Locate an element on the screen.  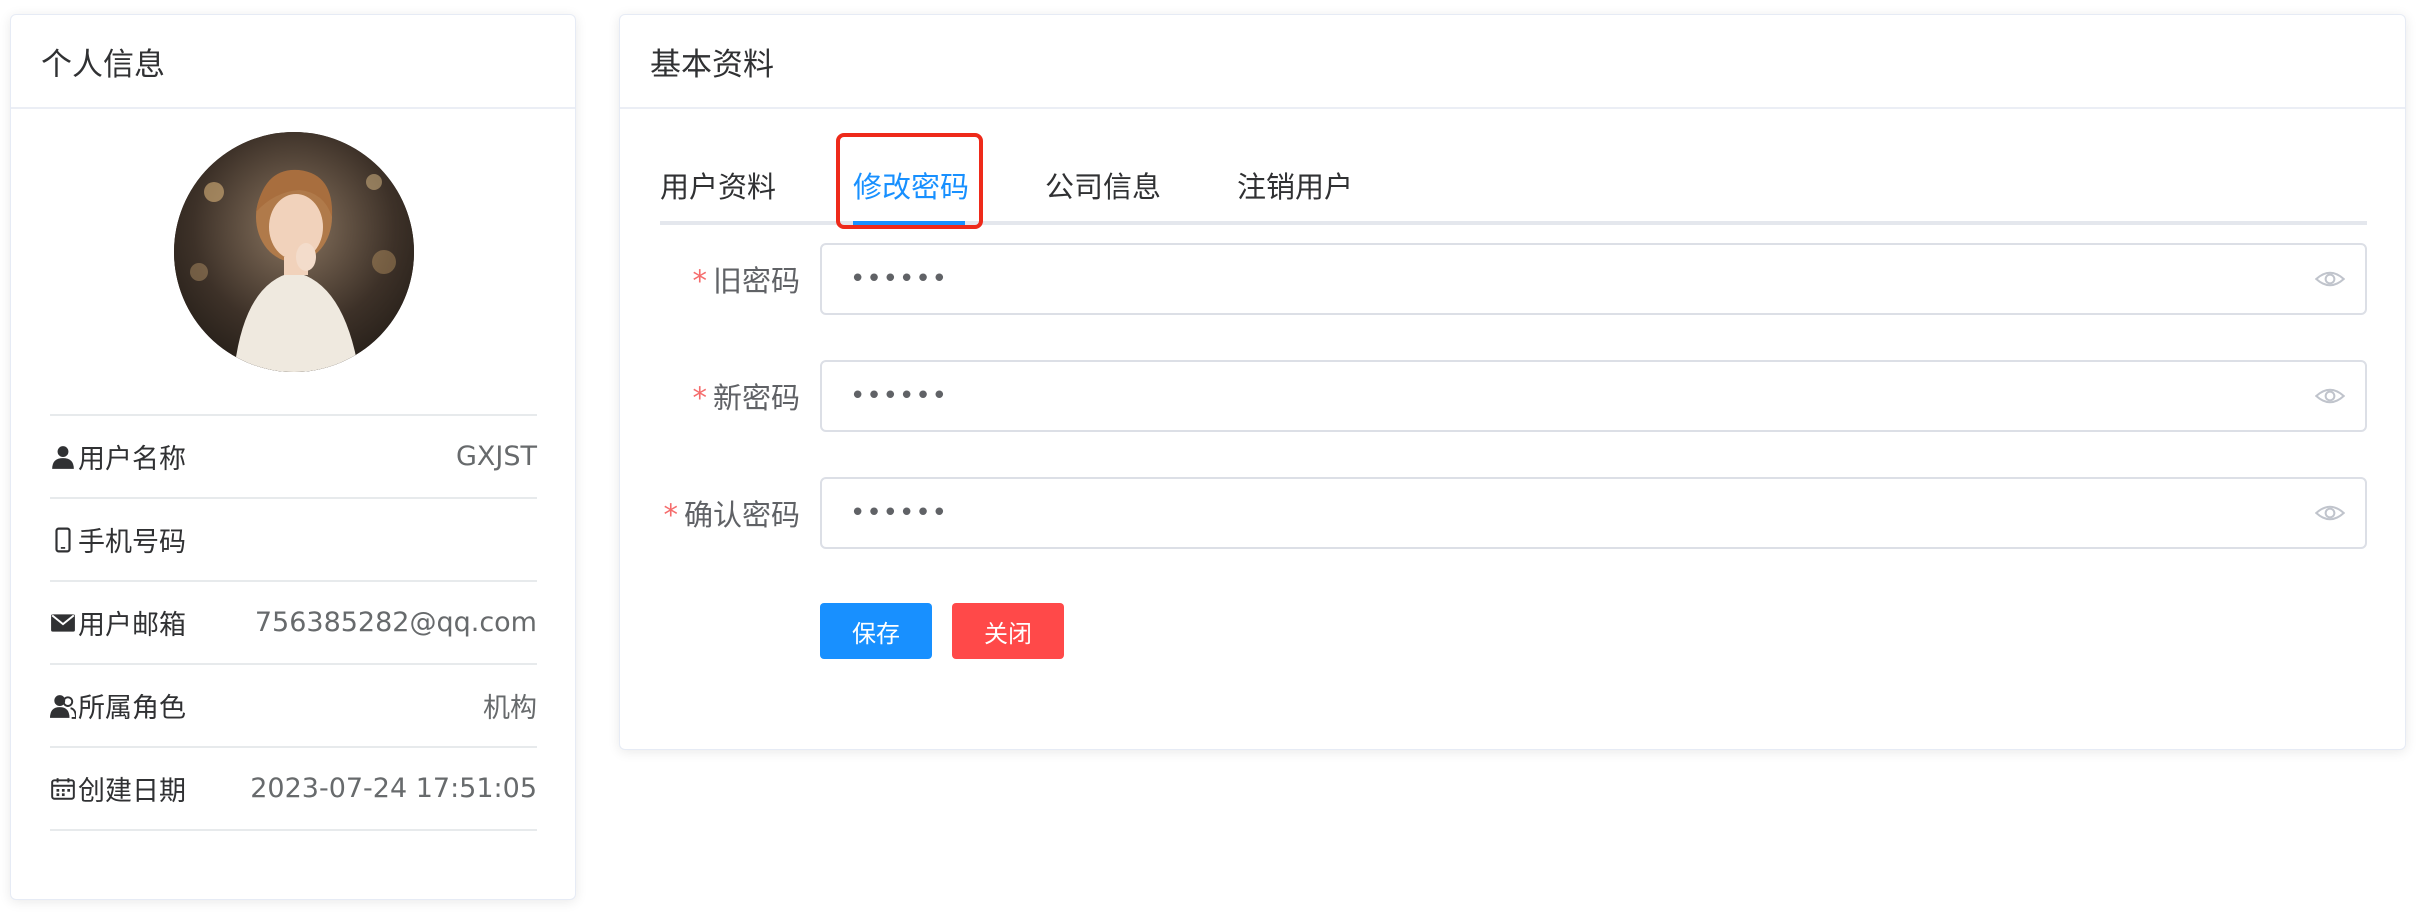
tab-change-password: 修改密码 is located at coordinates (911, 189).